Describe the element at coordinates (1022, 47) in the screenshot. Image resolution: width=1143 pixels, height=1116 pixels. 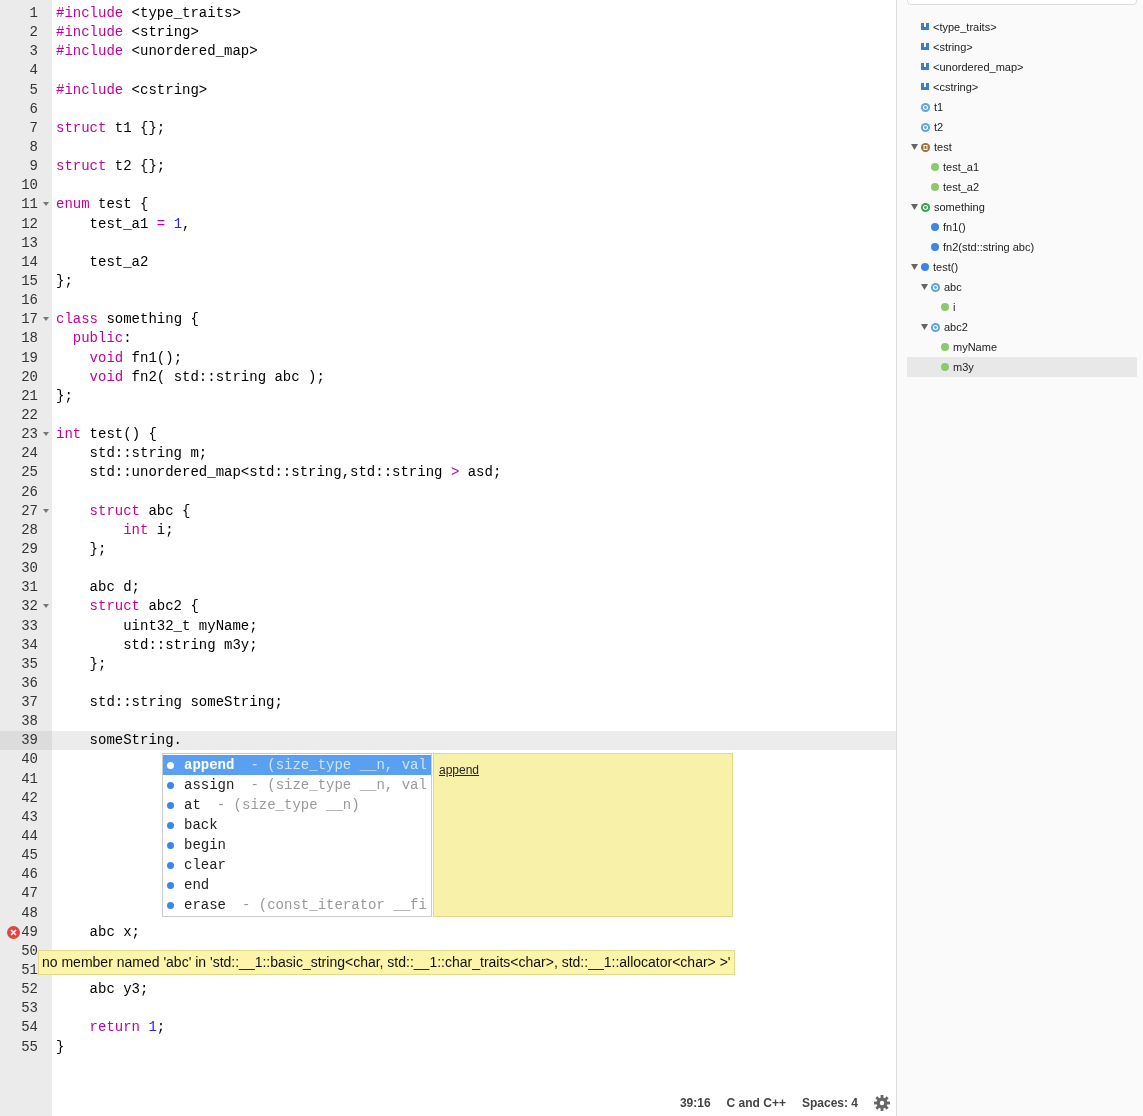
I see `outline-item: <string>` at that location.